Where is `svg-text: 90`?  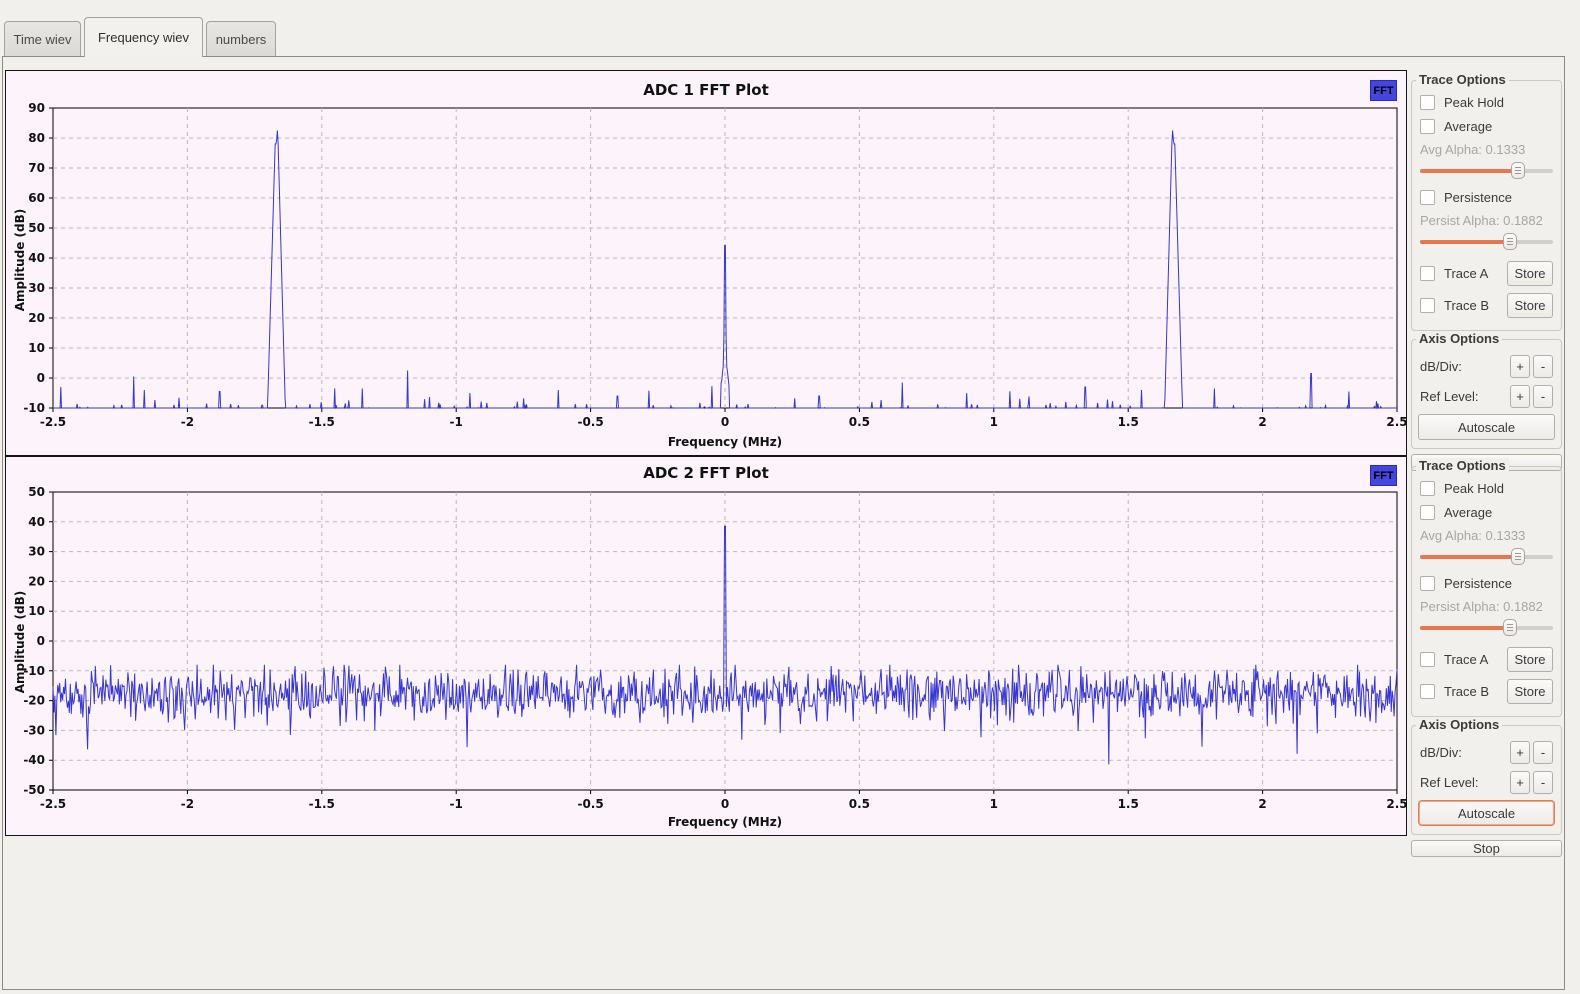 svg-text: 90 is located at coordinates (36, 108).